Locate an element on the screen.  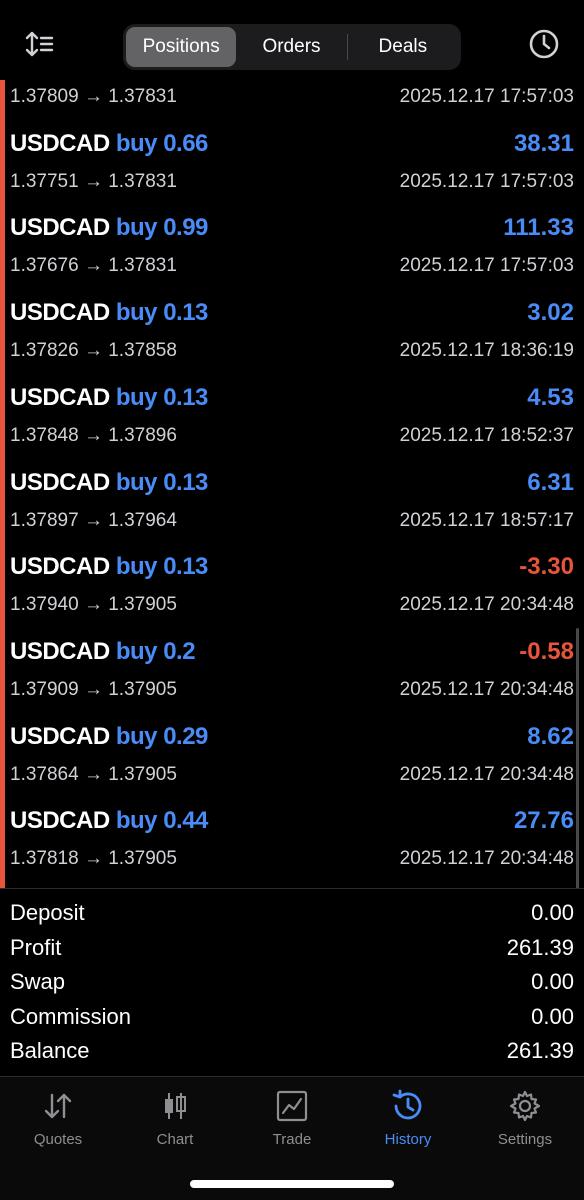
deal-prices: 1.37897 → 1.37964 is located at coordinates (93, 520).